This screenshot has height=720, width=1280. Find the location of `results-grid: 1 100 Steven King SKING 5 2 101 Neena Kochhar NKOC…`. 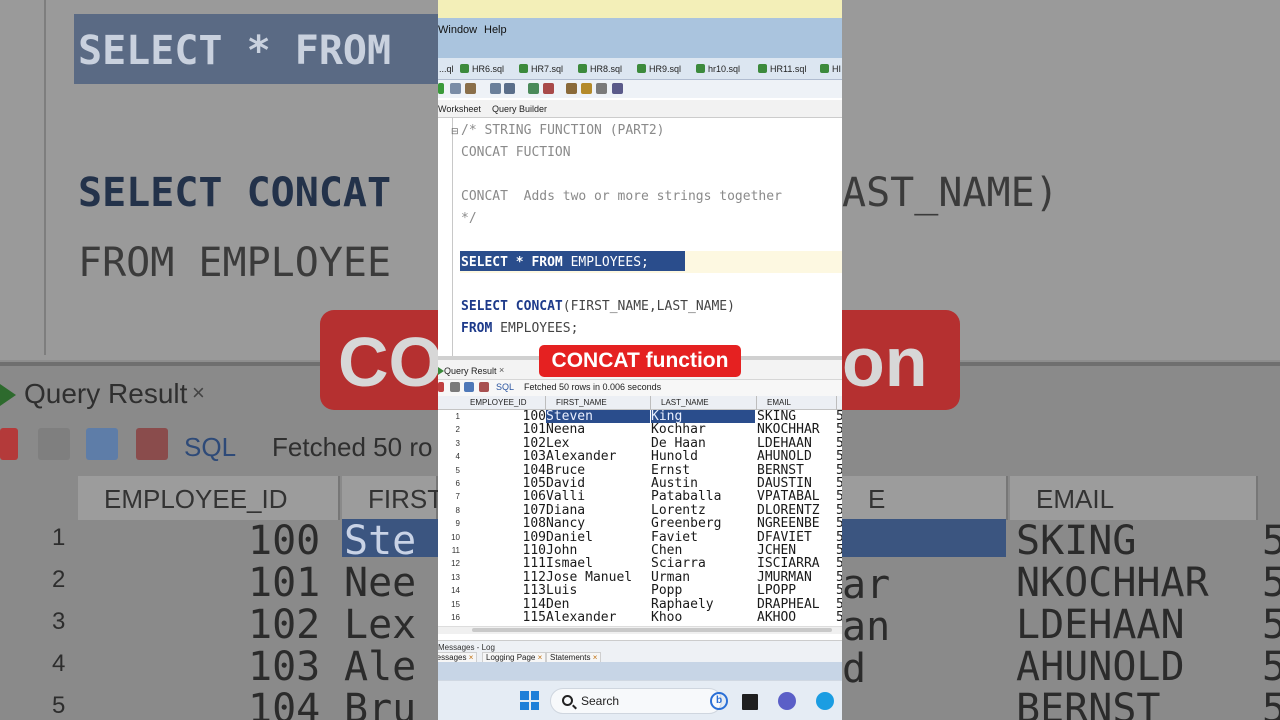

results-grid: 1 100 Steven King SKING 5 2 101 Neena Kochhar NKOC… is located at coordinates (640, 518).